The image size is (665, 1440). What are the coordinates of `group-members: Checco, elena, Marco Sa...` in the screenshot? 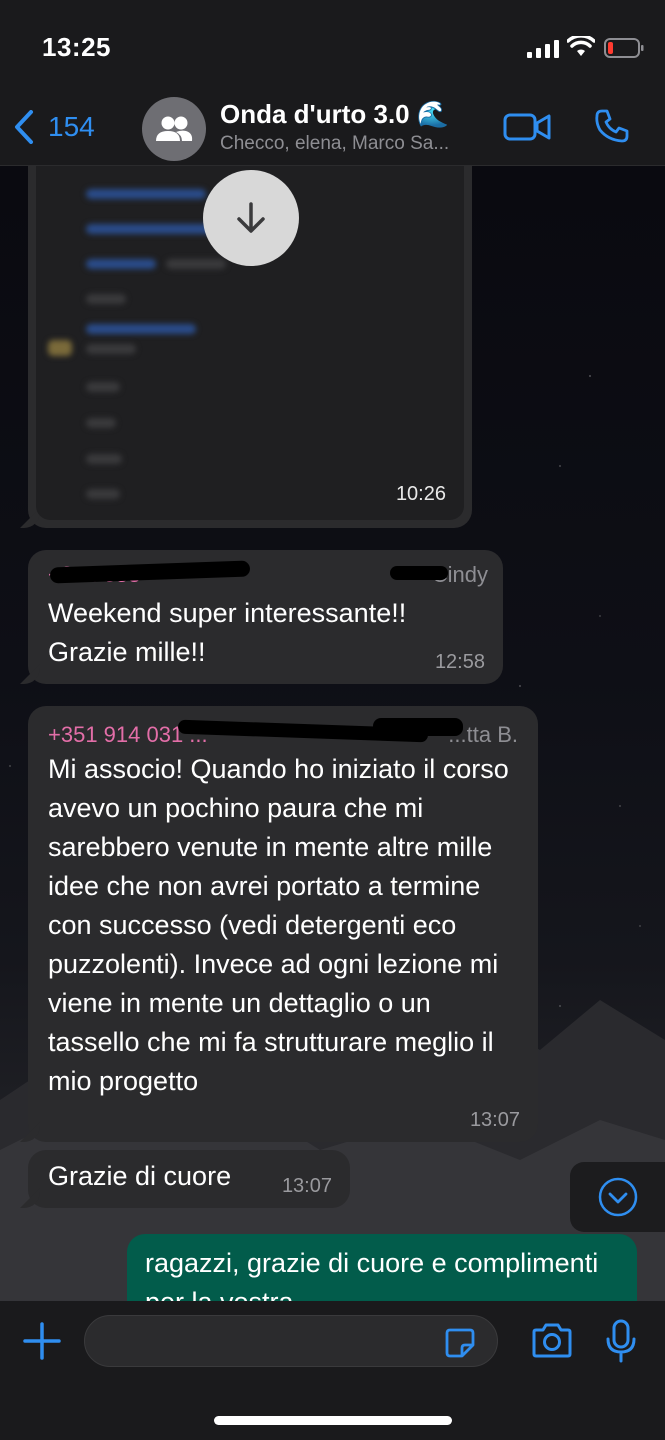 It's located at (334, 144).